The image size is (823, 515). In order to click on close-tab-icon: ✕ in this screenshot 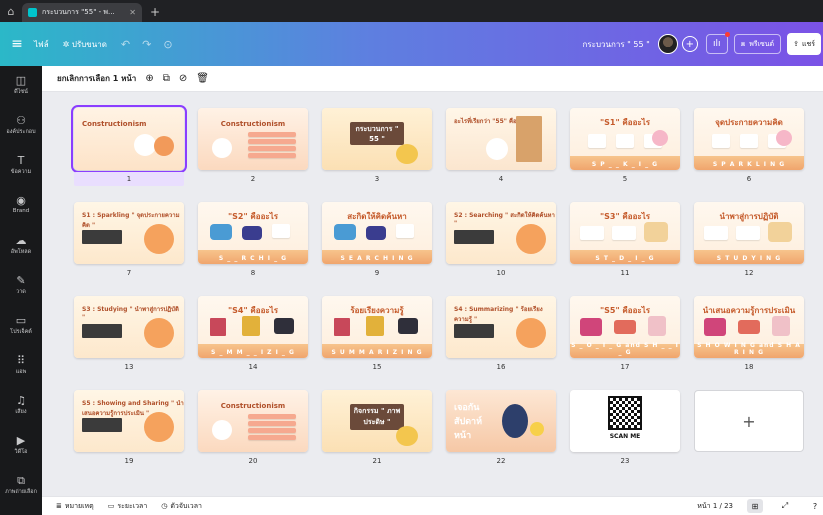, I will do `click(132, 12)`.